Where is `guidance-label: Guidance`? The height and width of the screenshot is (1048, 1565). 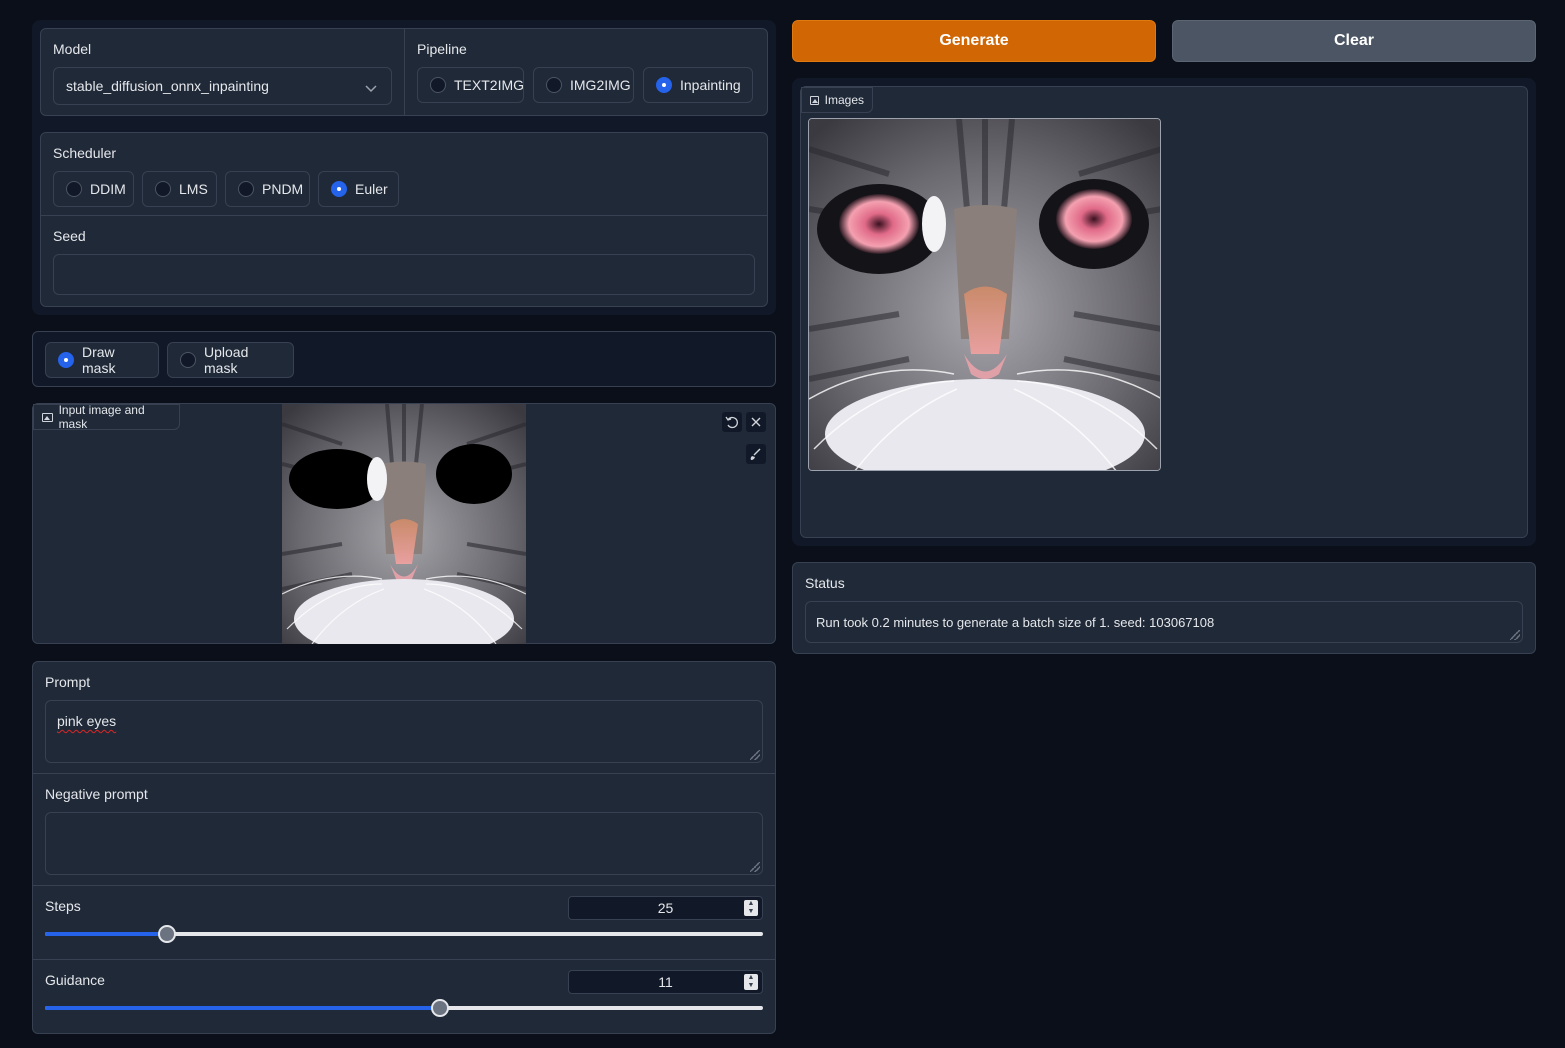 guidance-label: Guidance is located at coordinates (75, 980).